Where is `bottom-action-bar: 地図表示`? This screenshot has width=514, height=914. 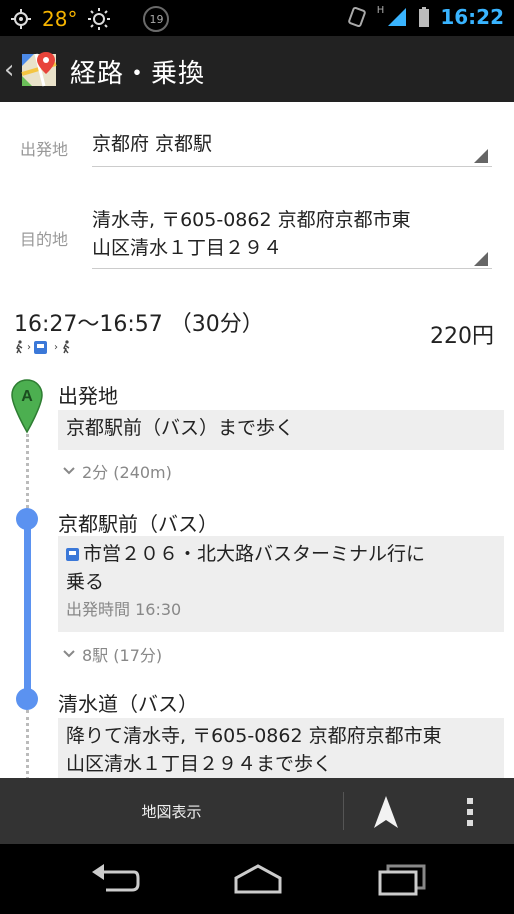
bottom-action-bar: 地図表示 is located at coordinates (257, 811).